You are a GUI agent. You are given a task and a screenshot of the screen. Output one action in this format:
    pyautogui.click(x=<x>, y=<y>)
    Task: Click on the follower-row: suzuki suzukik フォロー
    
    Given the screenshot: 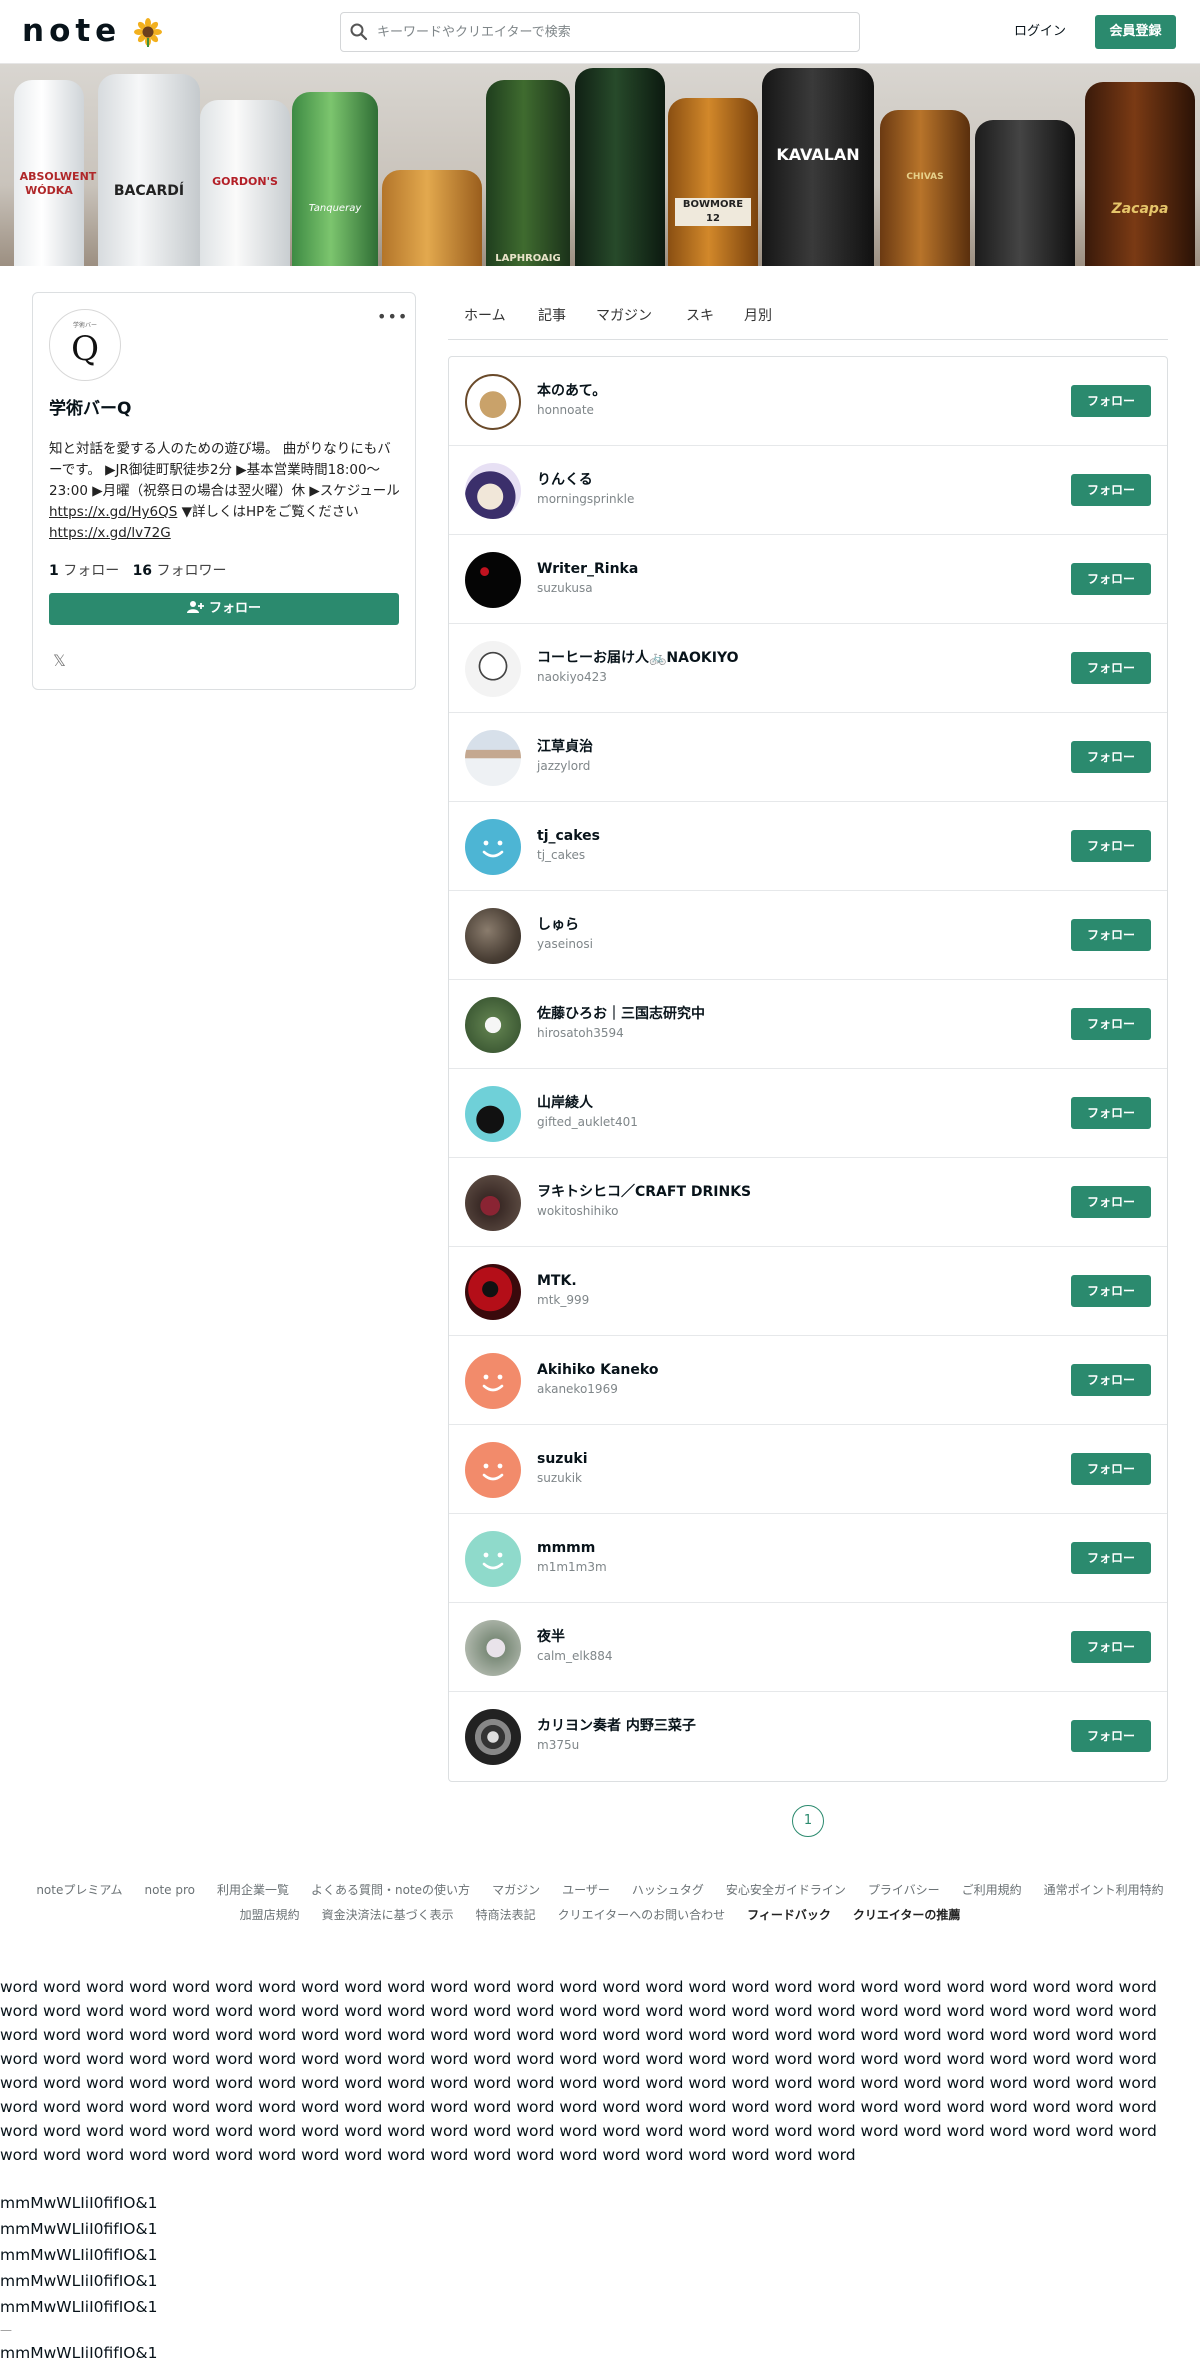 What is the action you would take?
    pyautogui.click(x=808, y=1469)
    